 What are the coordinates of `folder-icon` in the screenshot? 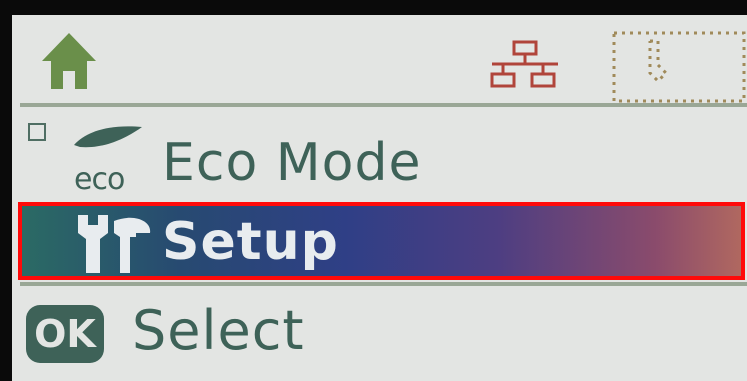 It's located at (37, 132).